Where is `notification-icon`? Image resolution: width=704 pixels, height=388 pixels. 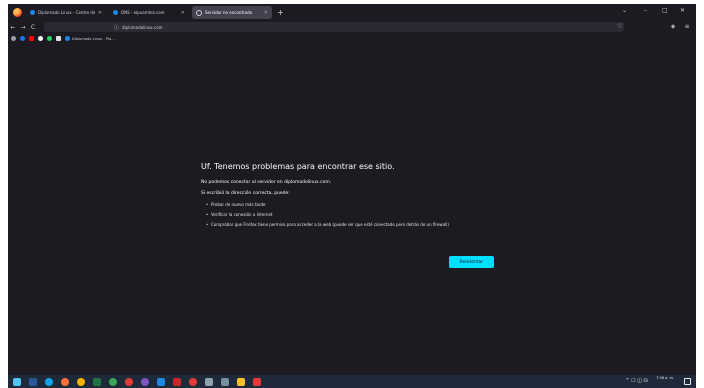 notification-icon is located at coordinates (687, 381).